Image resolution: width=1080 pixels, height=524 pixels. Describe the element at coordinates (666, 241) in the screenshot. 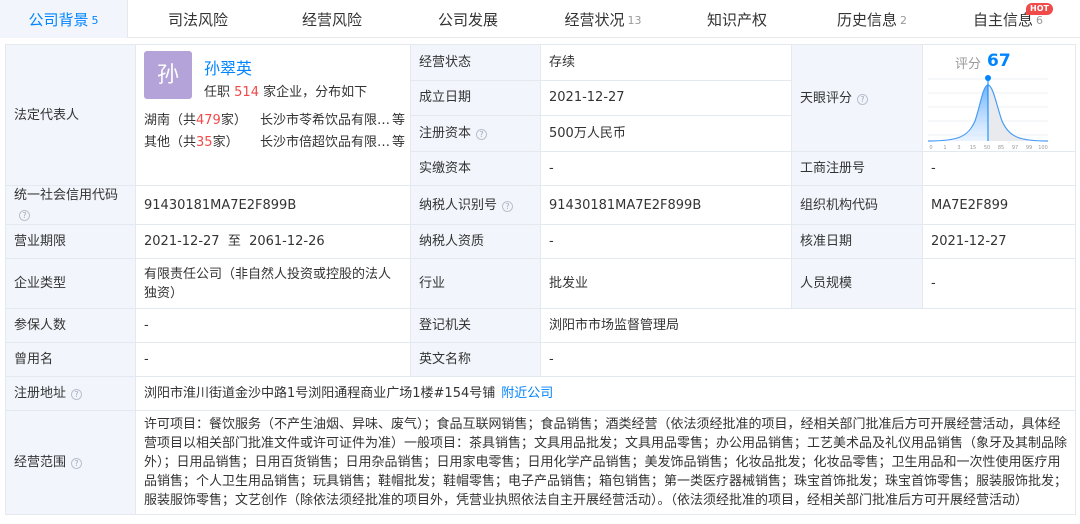

I see `taxpayer-qual-value: -` at that location.